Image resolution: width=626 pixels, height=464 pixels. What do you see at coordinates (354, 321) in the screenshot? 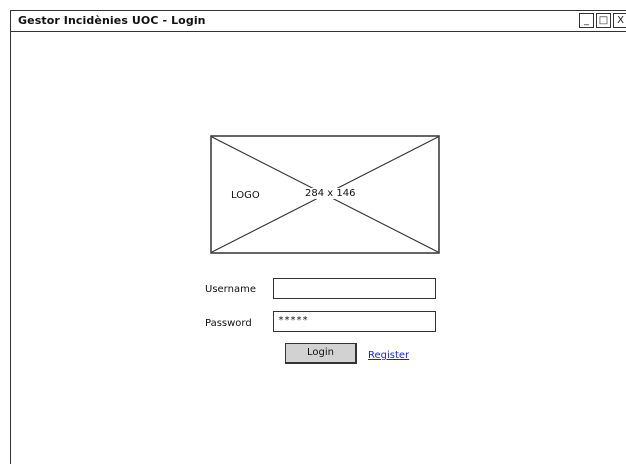
I see `password-input: *****` at bounding box center [354, 321].